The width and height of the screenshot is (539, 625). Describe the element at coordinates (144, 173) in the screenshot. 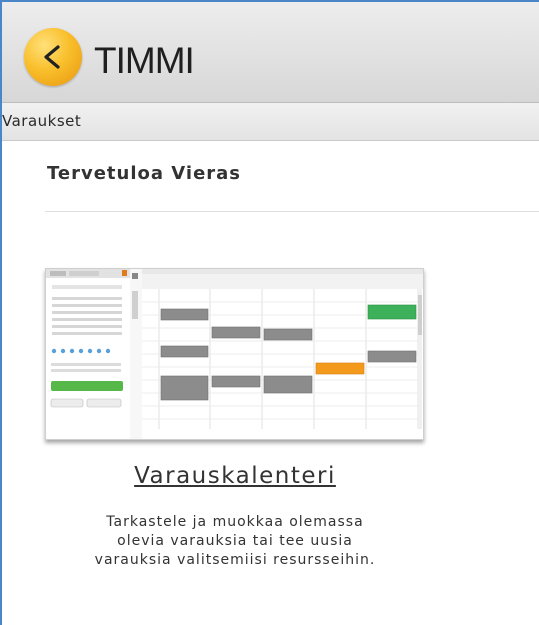

I see `welcome-heading: Tervetuloa Vieras` at that location.